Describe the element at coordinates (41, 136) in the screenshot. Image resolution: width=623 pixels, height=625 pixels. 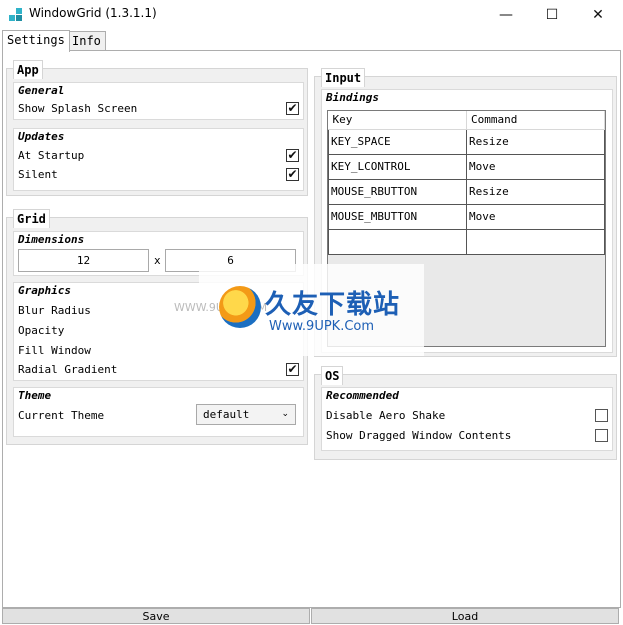
I see `updates-group-title: Updates` at that location.